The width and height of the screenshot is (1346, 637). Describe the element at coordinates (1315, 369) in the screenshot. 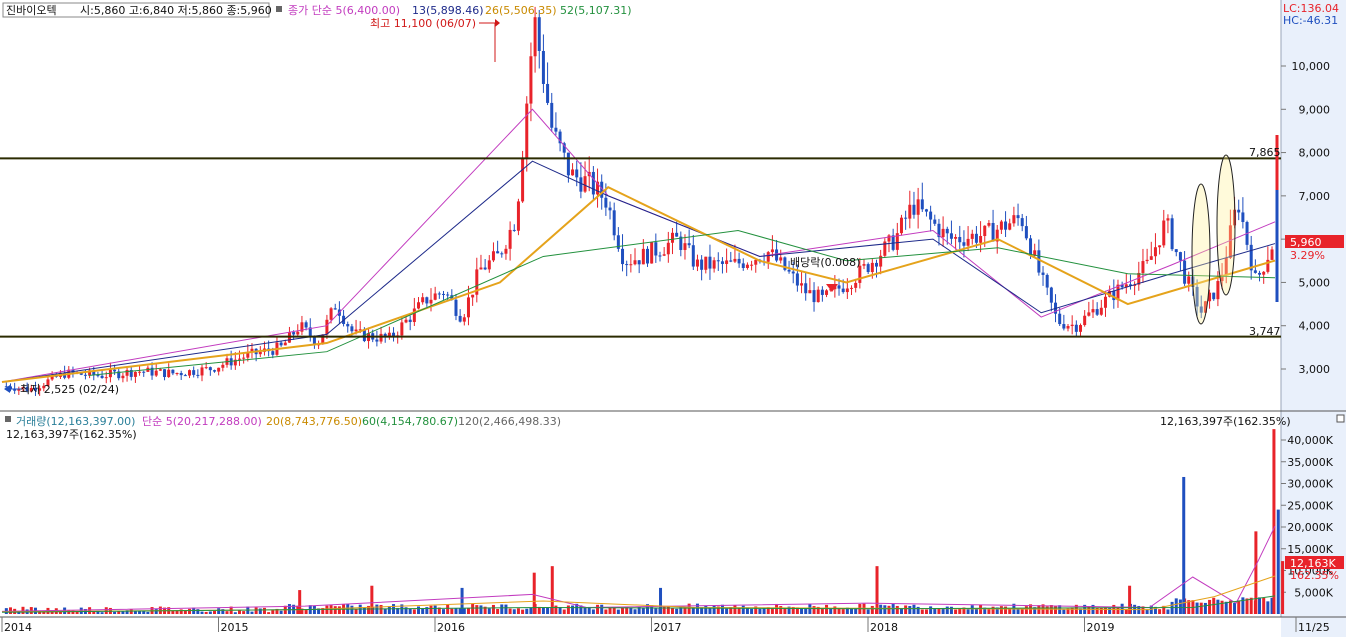

I see `price-tick-label: 3,000` at that location.